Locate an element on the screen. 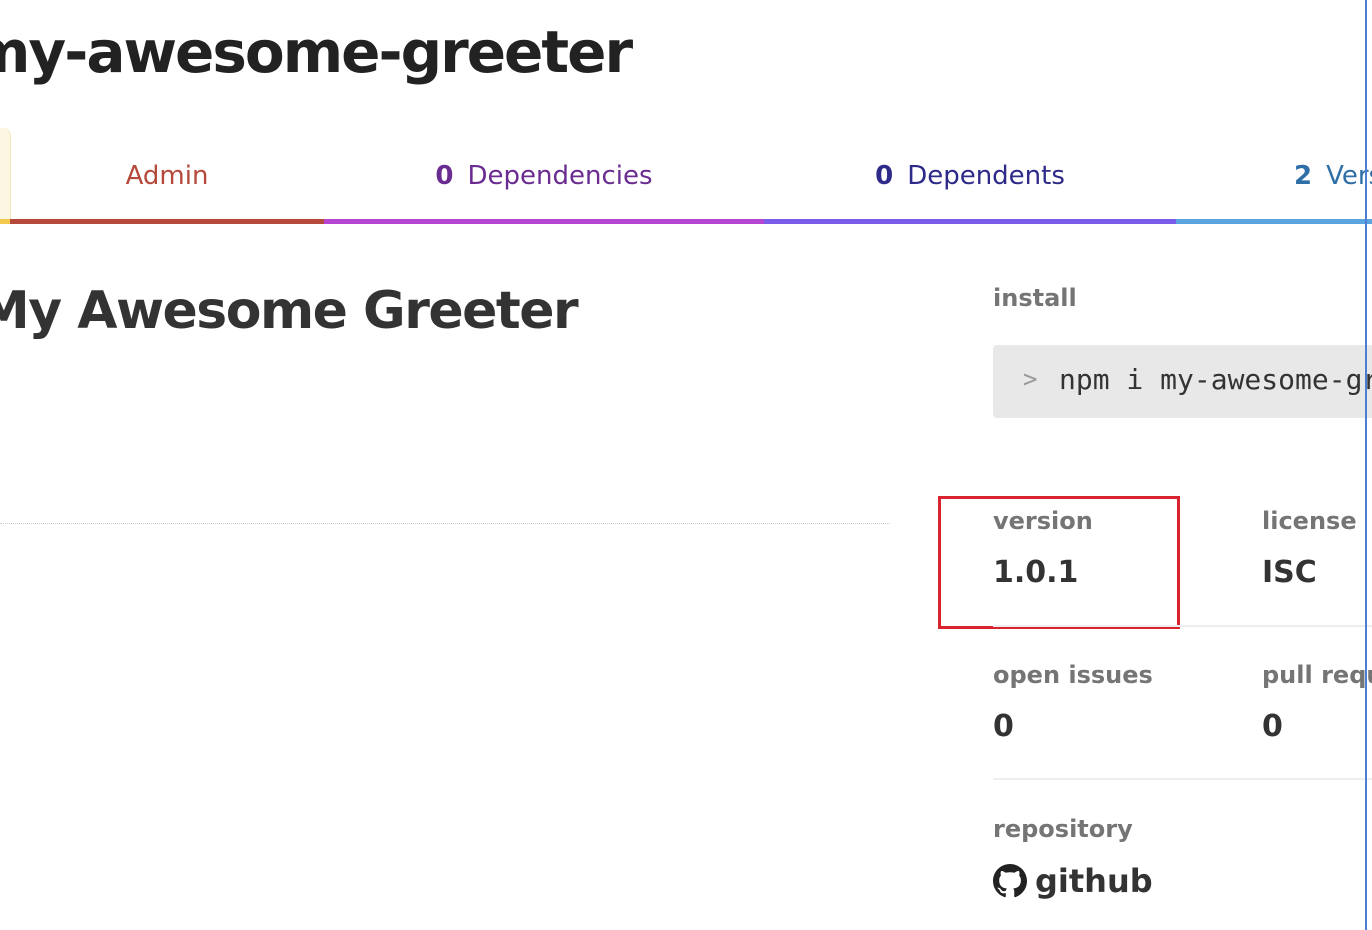  tab-dependents-underline is located at coordinates (970, 221).